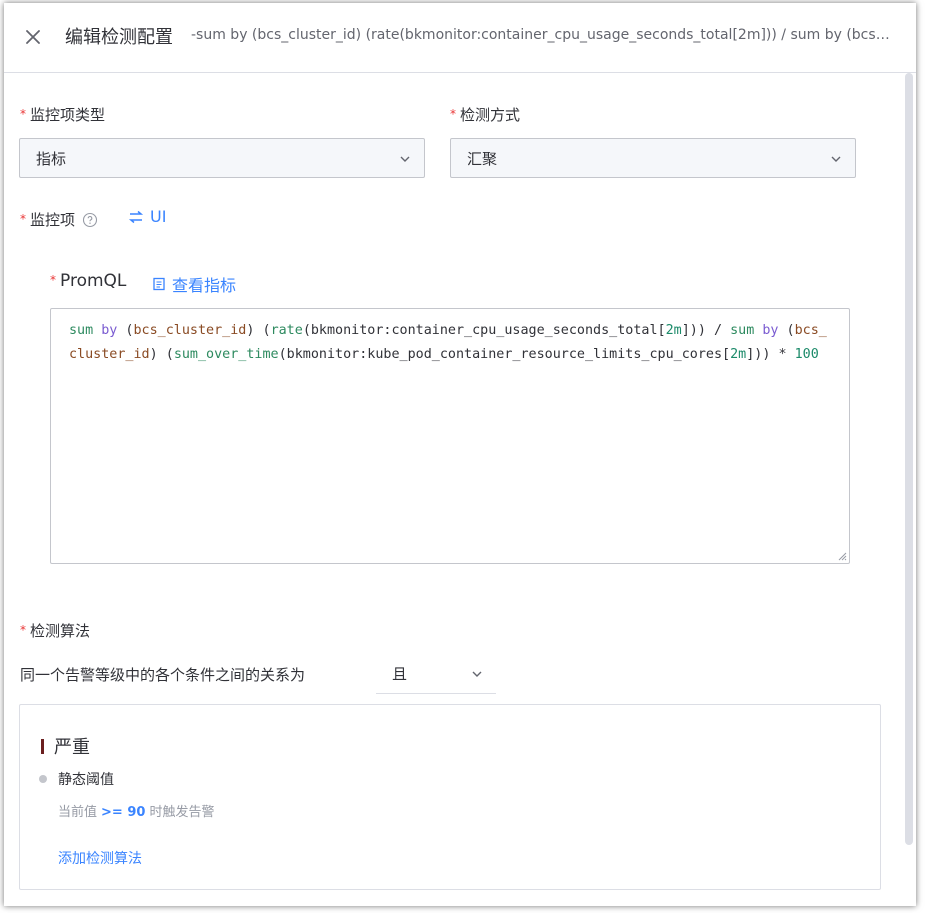 Image resolution: width=927 pixels, height=913 pixels. I want to click on monitor-type-value: 指标, so click(51, 158).